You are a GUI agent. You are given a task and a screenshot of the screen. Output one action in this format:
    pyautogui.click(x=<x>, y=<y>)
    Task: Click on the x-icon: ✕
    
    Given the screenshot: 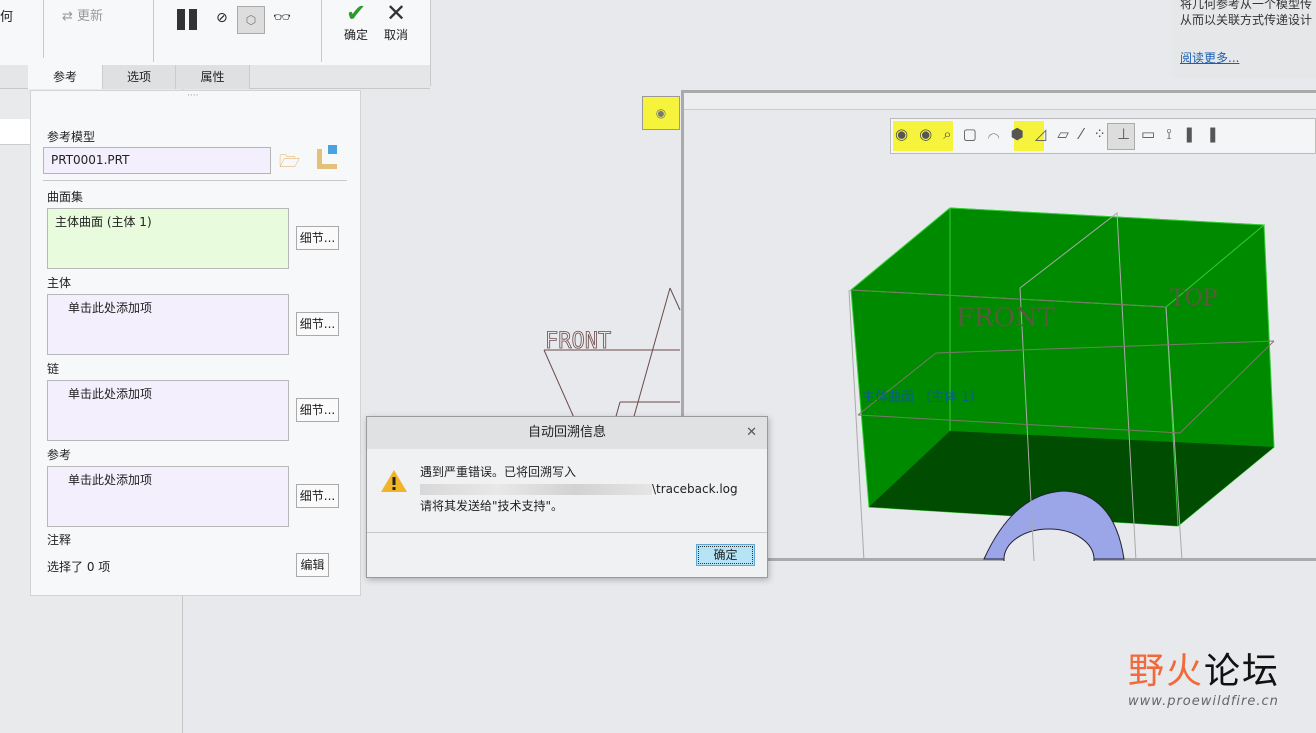 What is the action you would take?
    pyautogui.click(x=396, y=13)
    